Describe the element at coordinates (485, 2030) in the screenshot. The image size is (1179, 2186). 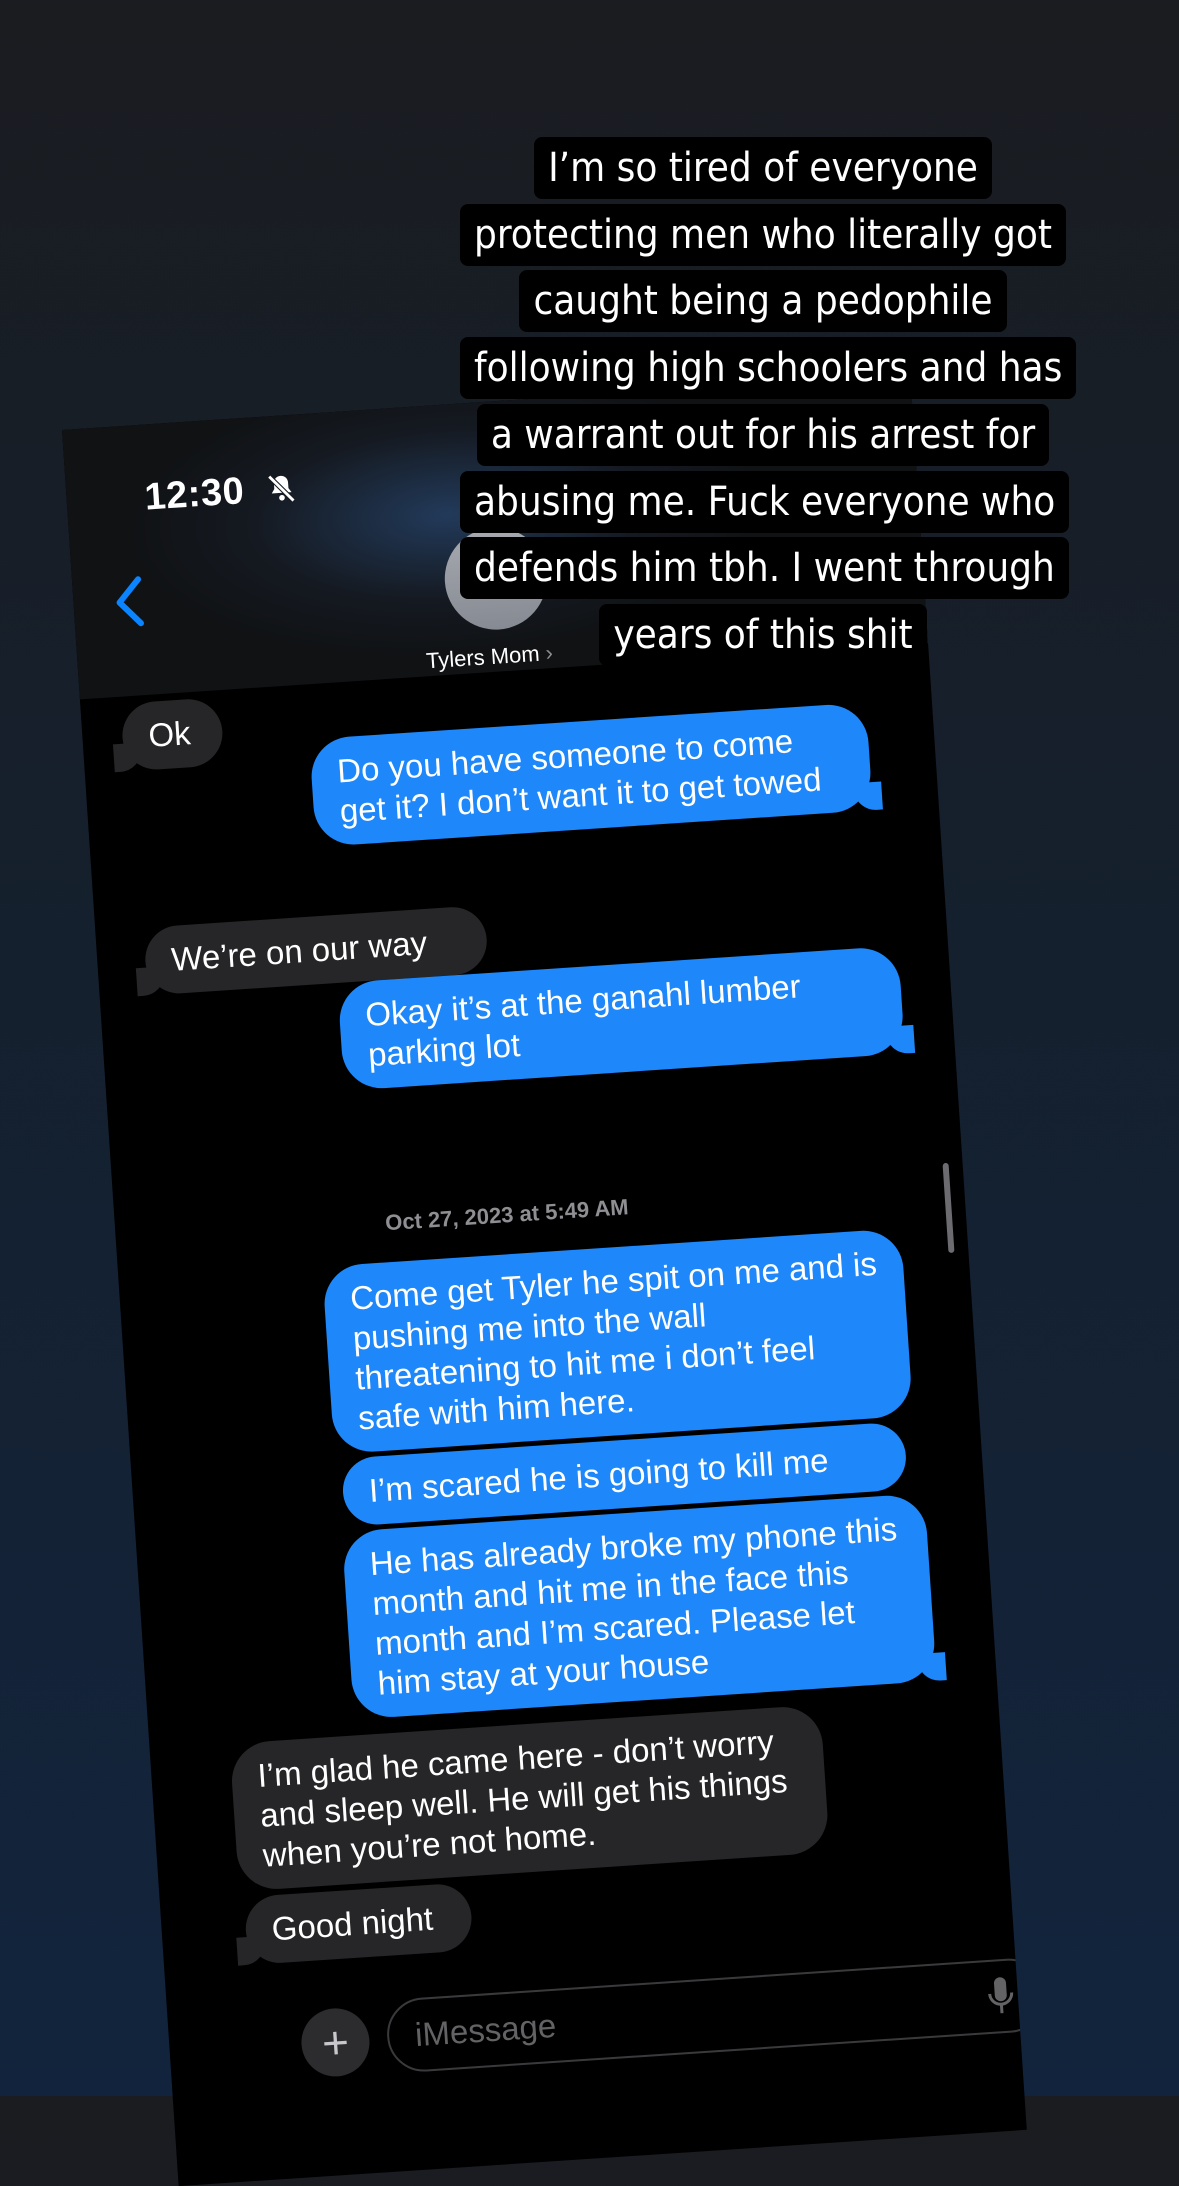
I see `message-input-placeholder: iMessage` at that location.